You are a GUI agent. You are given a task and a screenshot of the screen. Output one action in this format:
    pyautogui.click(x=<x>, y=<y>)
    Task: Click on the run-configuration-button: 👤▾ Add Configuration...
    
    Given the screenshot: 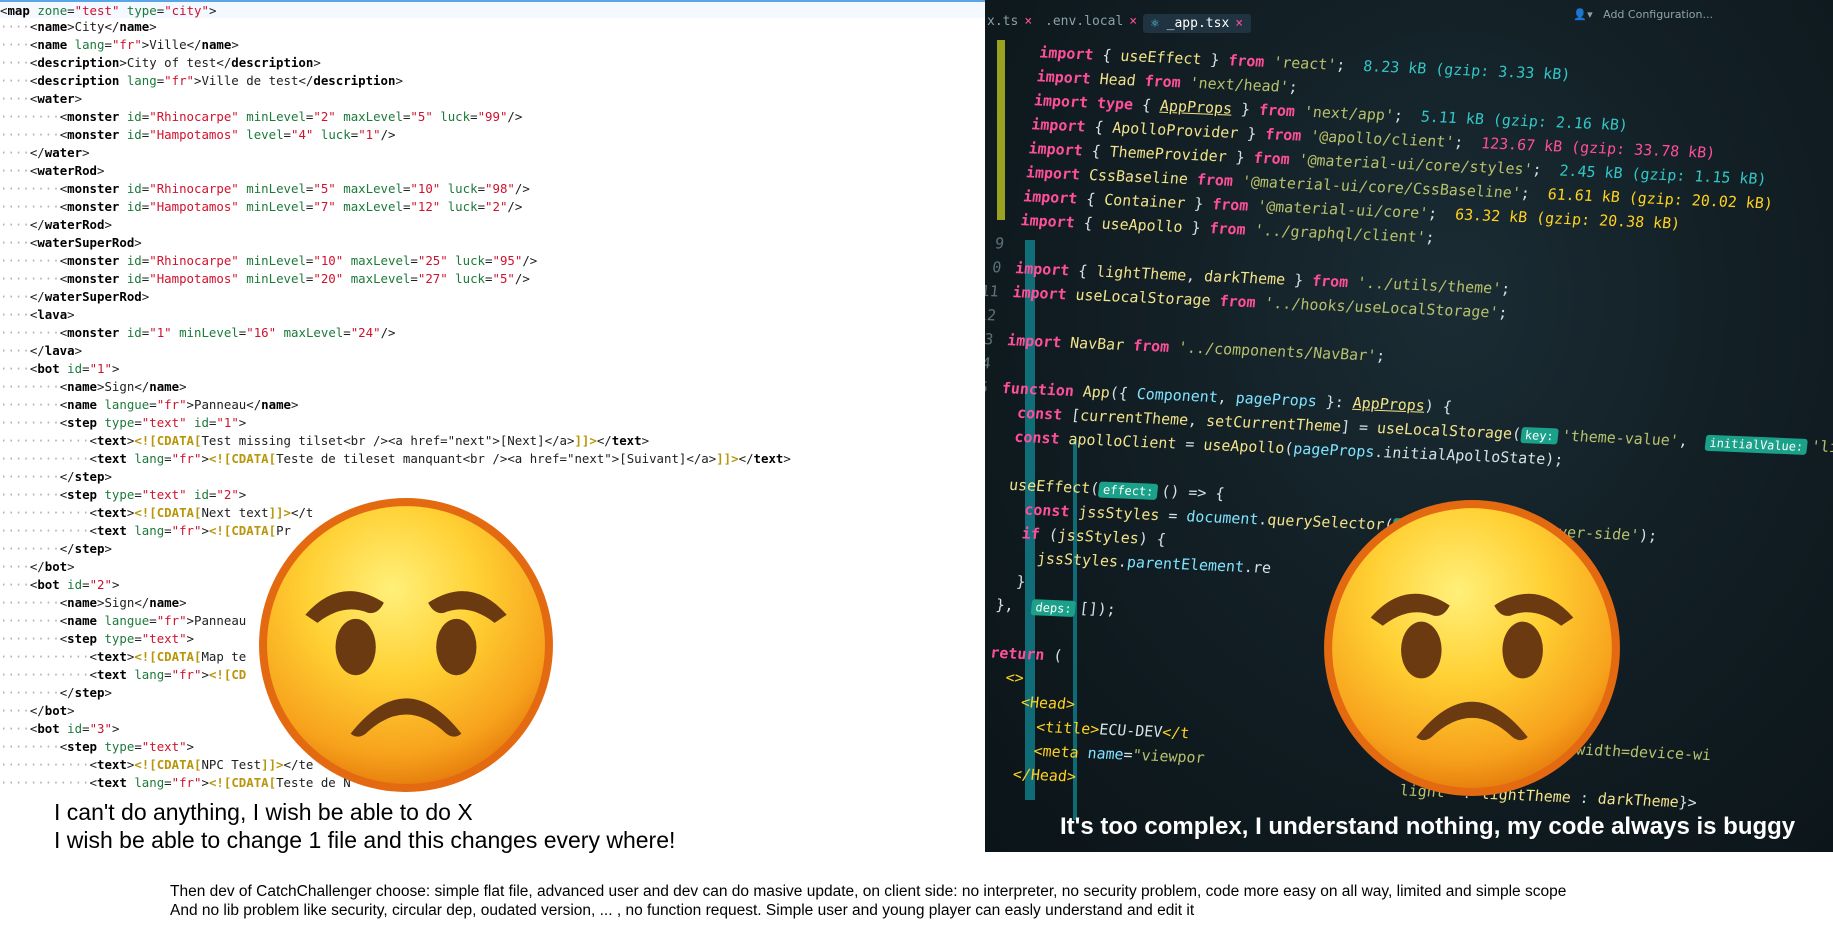 What is the action you would take?
    pyautogui.click(x=1643, y=14)
    